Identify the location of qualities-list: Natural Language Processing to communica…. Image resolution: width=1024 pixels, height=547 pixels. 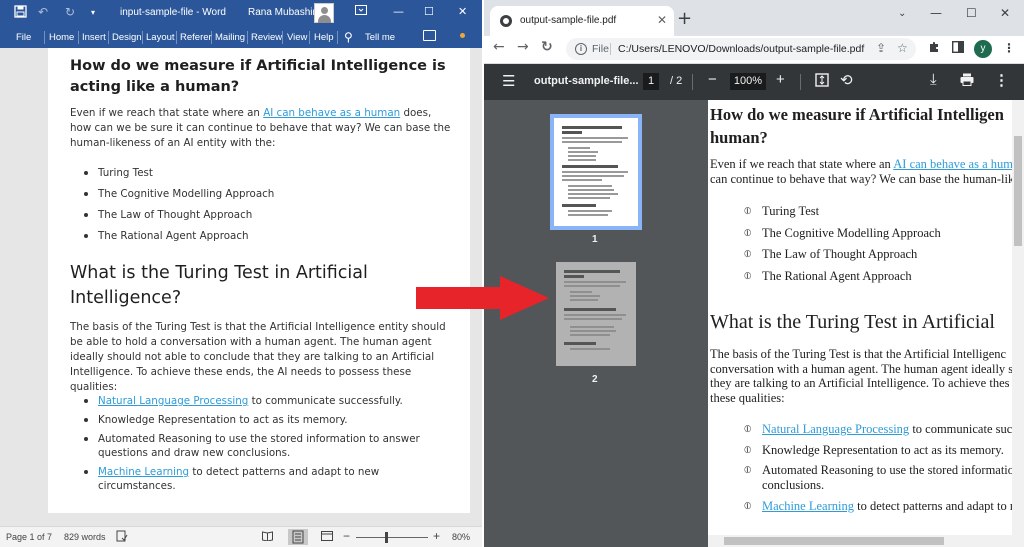
(263, 443).